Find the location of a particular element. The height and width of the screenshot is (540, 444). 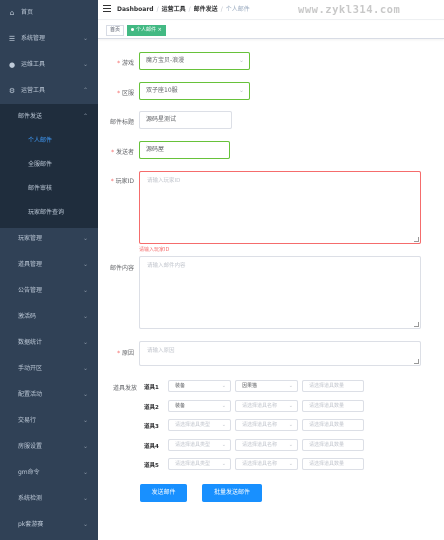

sidebar-item-section: 公告管理 ⌄ is located at coordinates (49, 291).